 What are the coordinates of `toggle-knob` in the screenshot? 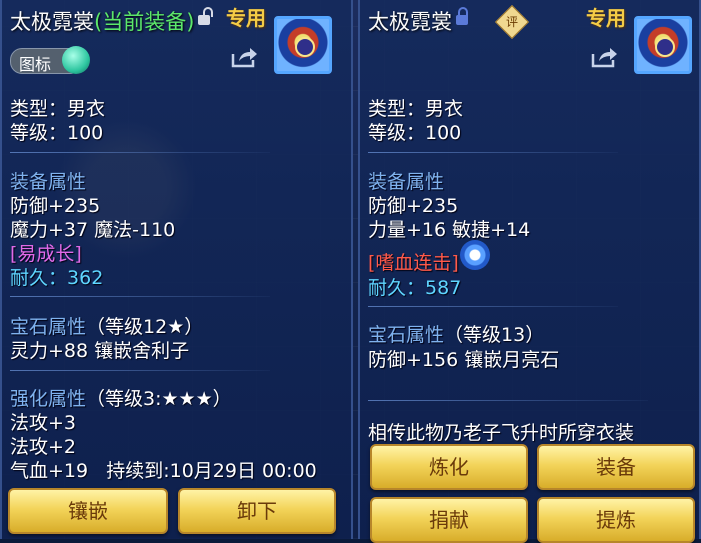 It's located at (76, 60).